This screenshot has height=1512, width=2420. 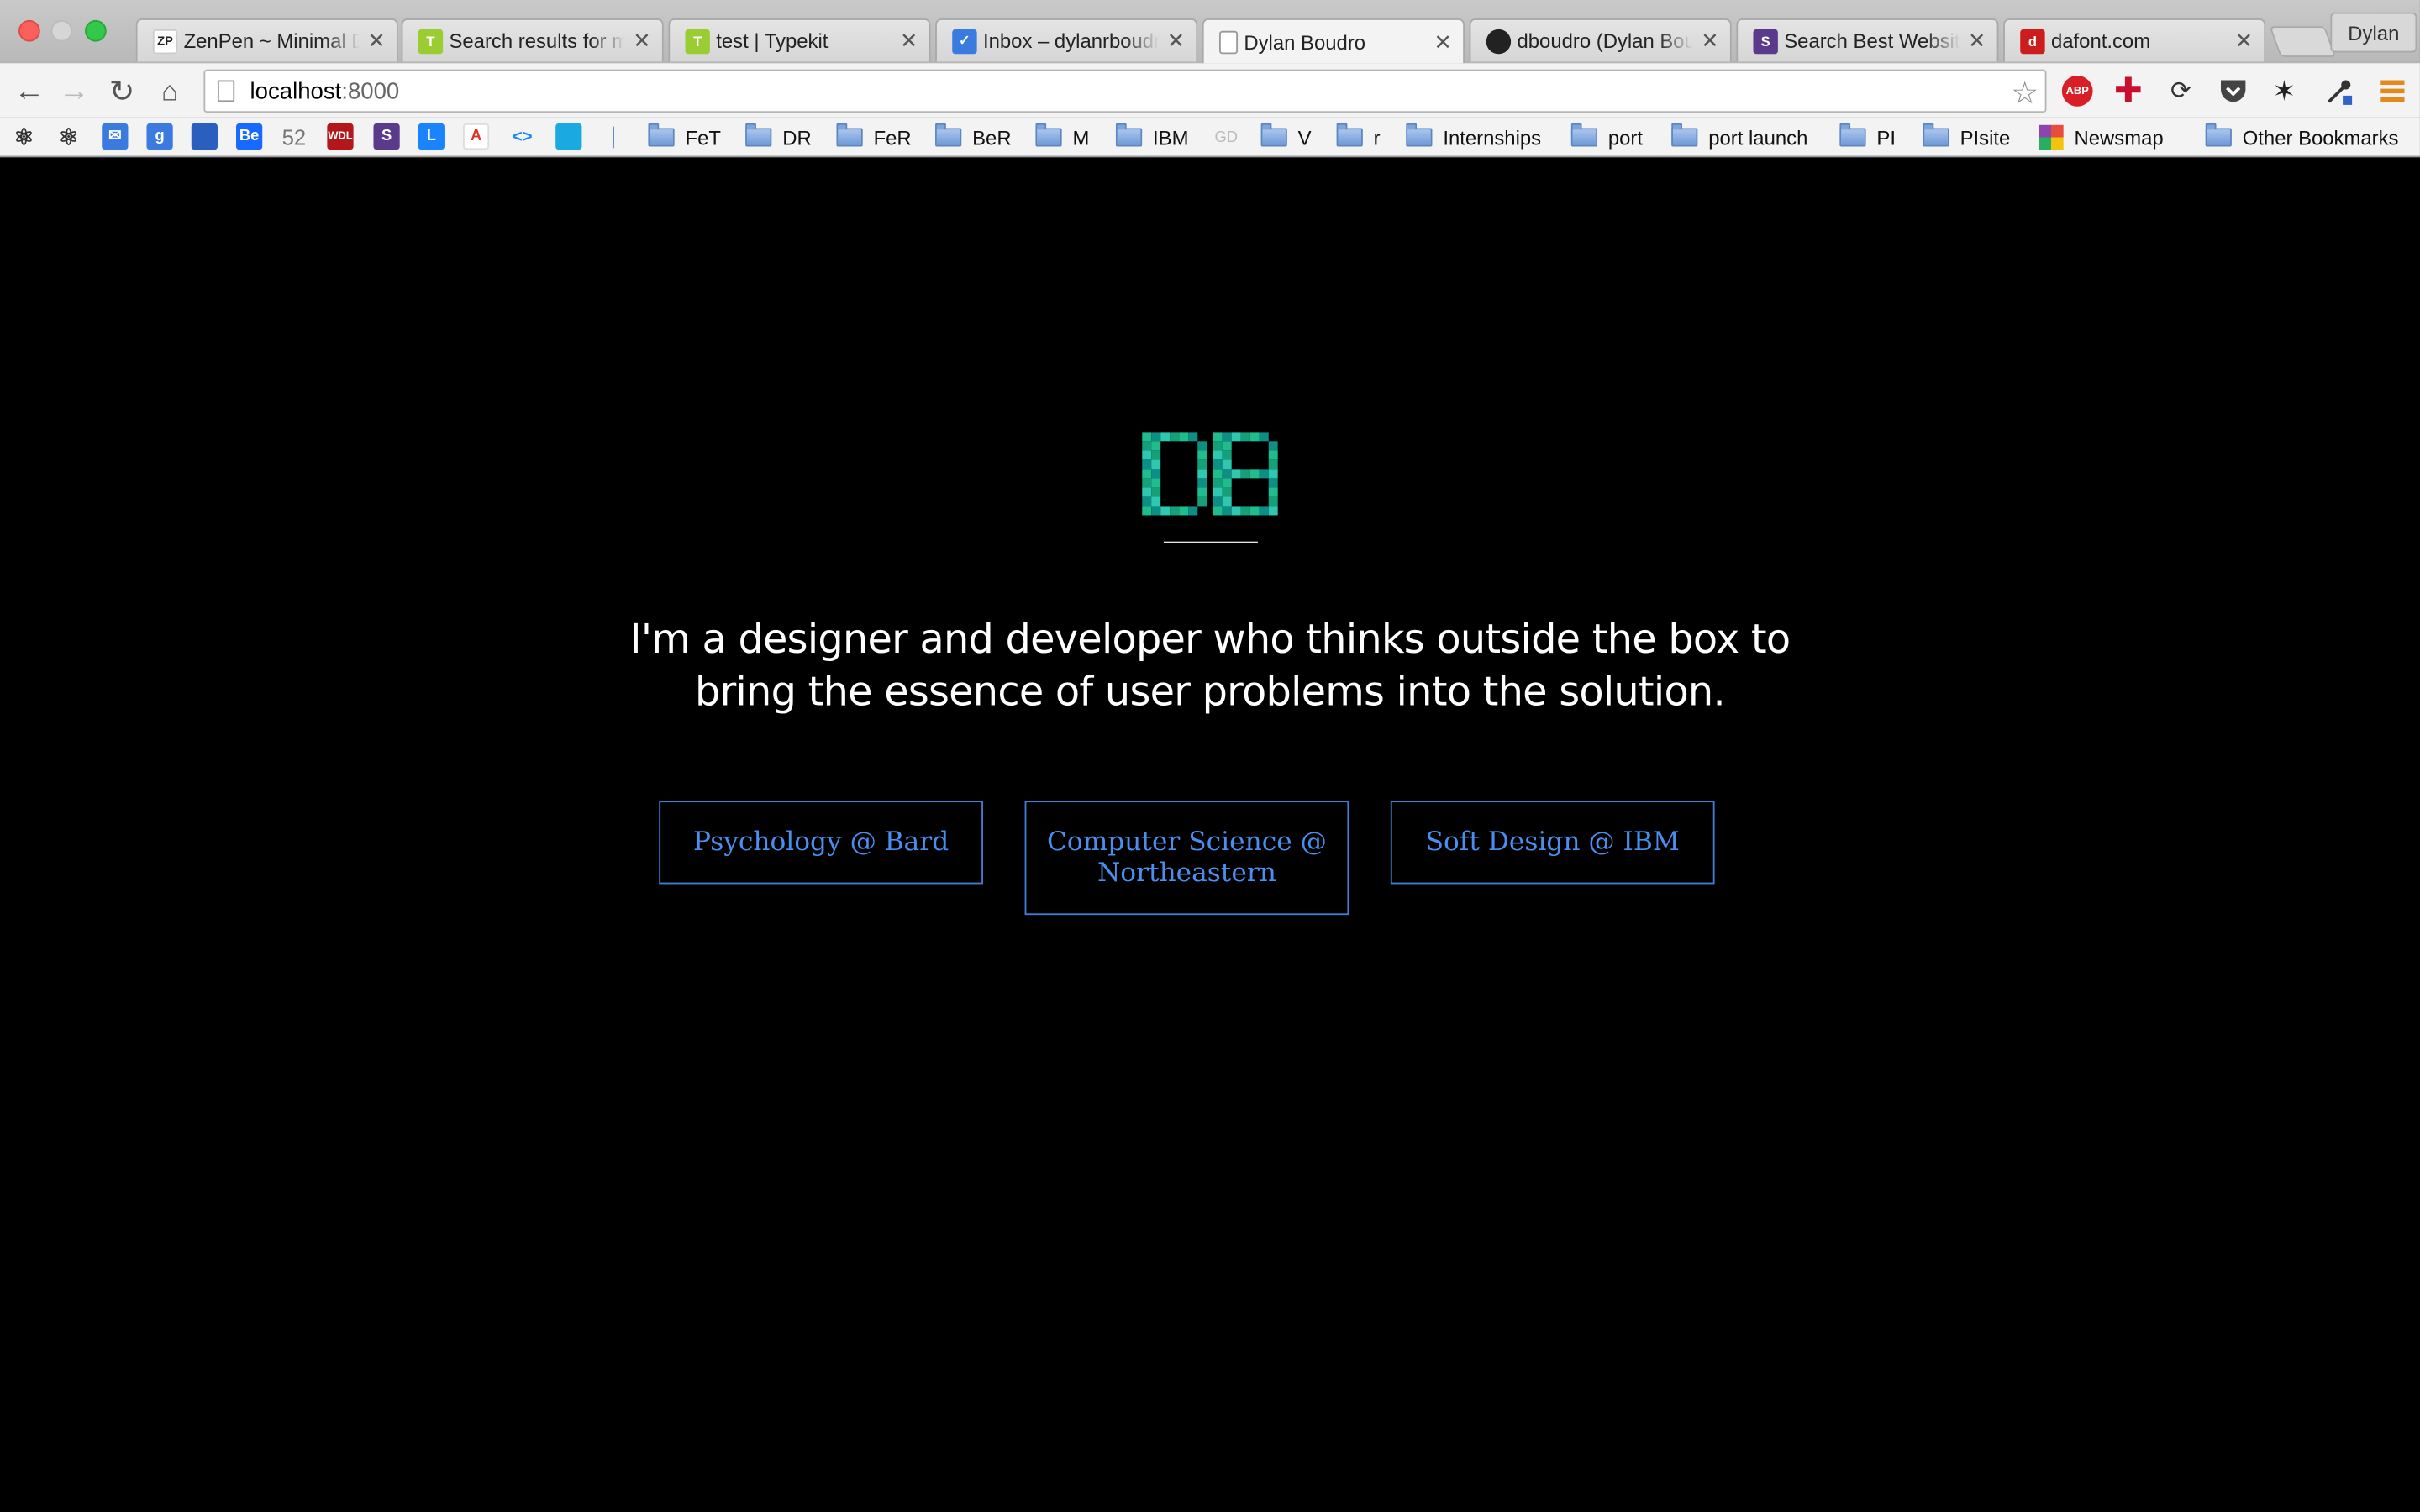 I want to click on tab-title: ZenPen ~ Minimal D, so click(x=271, y=41).